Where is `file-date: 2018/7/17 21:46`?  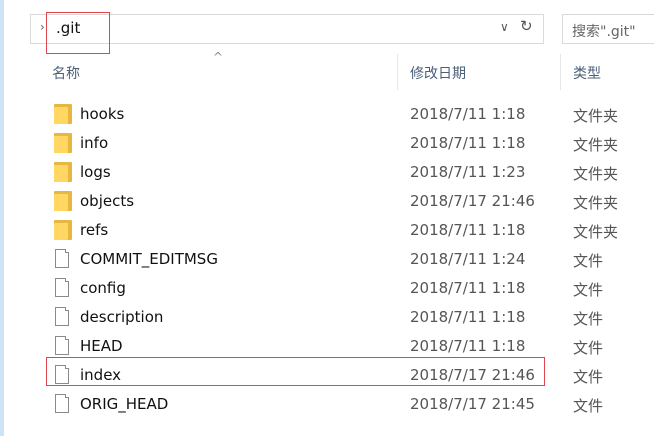 file-date: 2018/7/17 21:46 is located at coordinates (472, 201).